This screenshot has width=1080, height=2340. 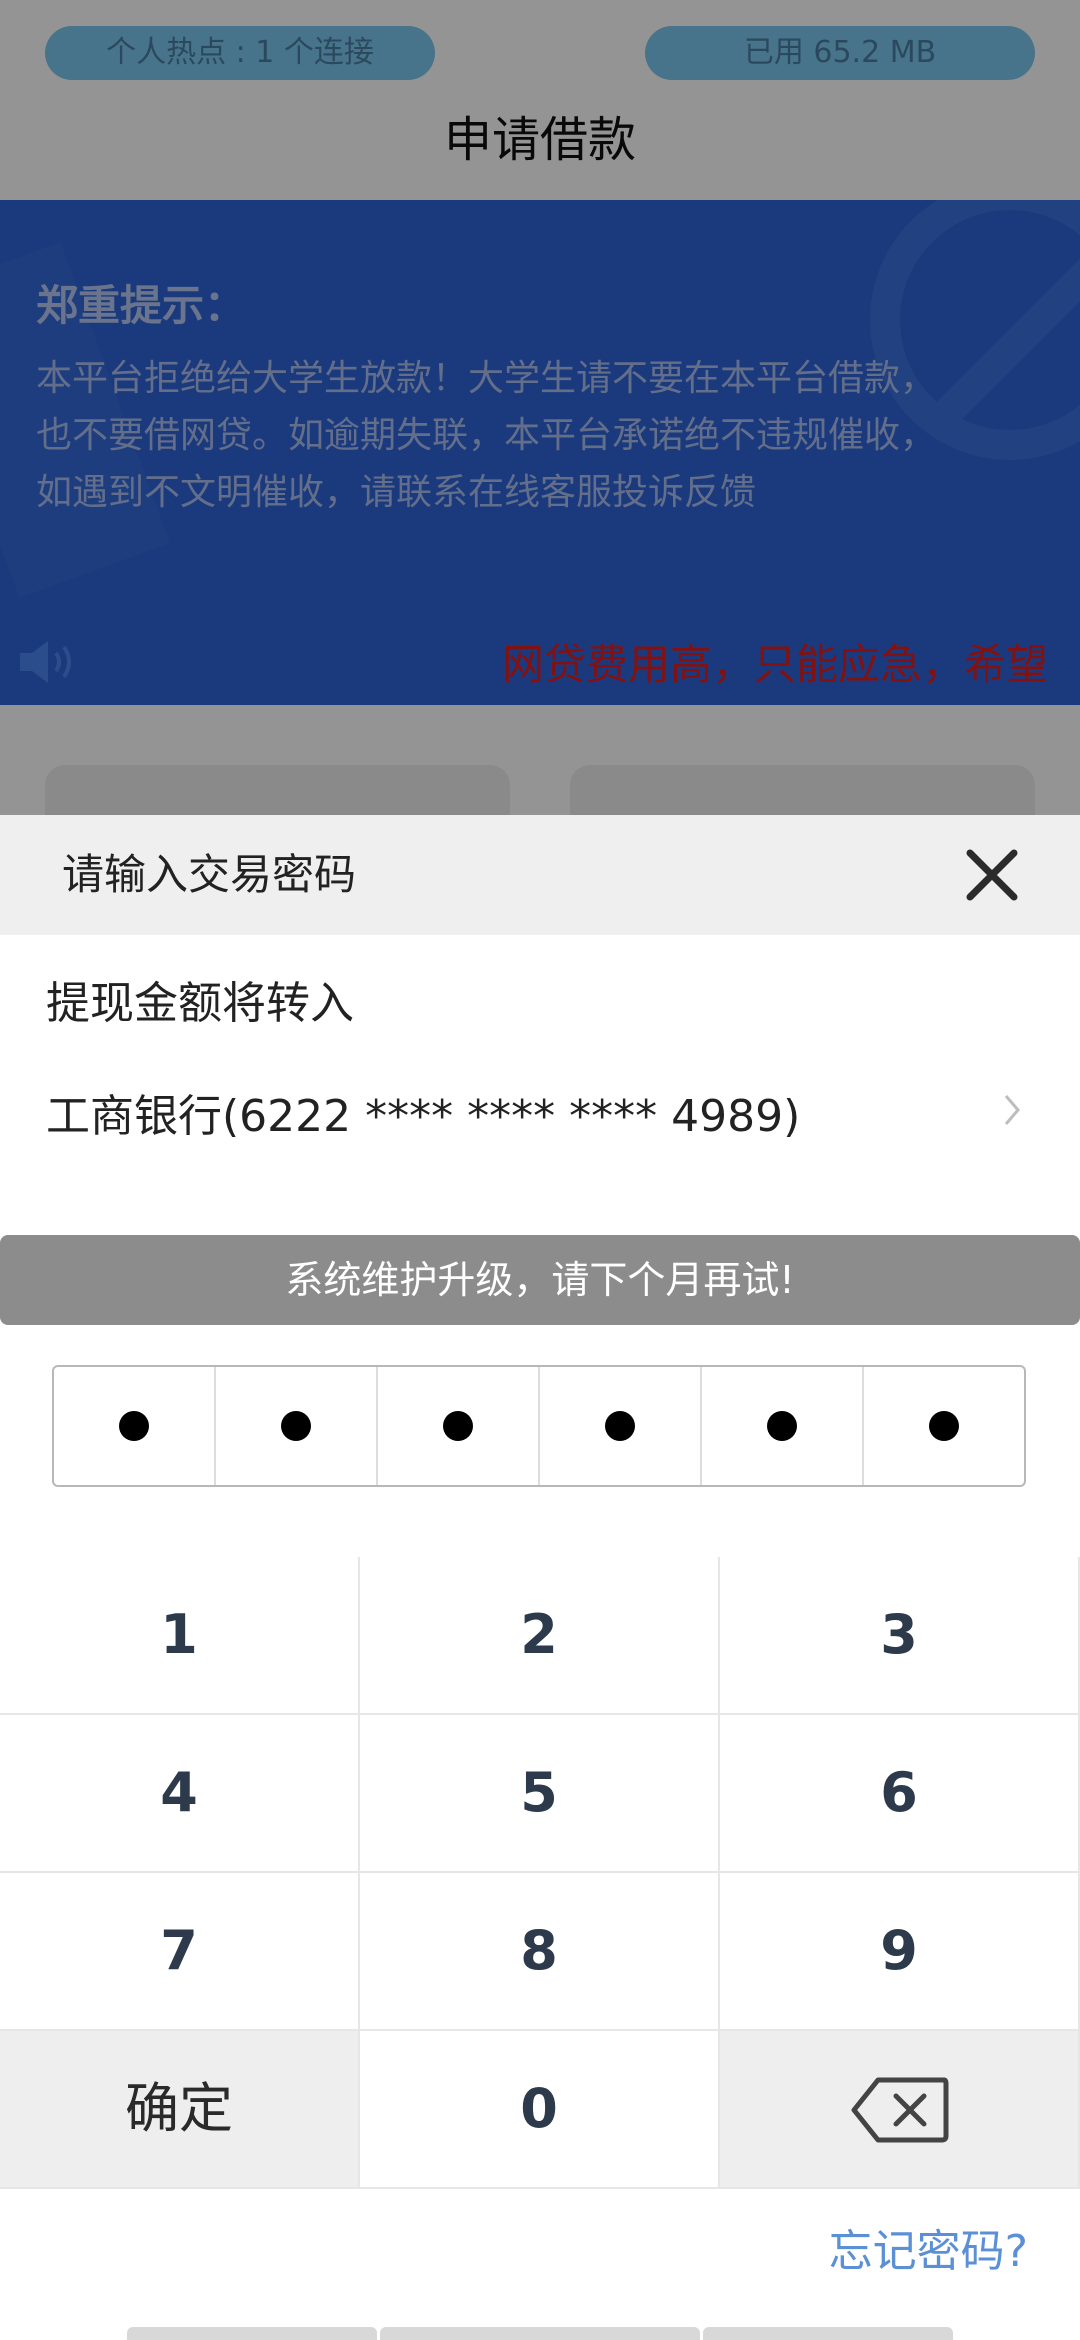 I want to click on forgot-password-link: 忘记密码?, so click(x=928, y=2247).